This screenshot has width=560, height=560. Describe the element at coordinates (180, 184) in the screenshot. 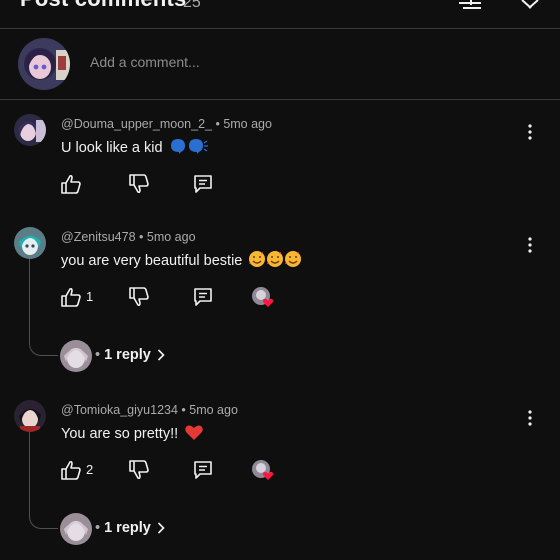

I see `comment-actions` at that location.